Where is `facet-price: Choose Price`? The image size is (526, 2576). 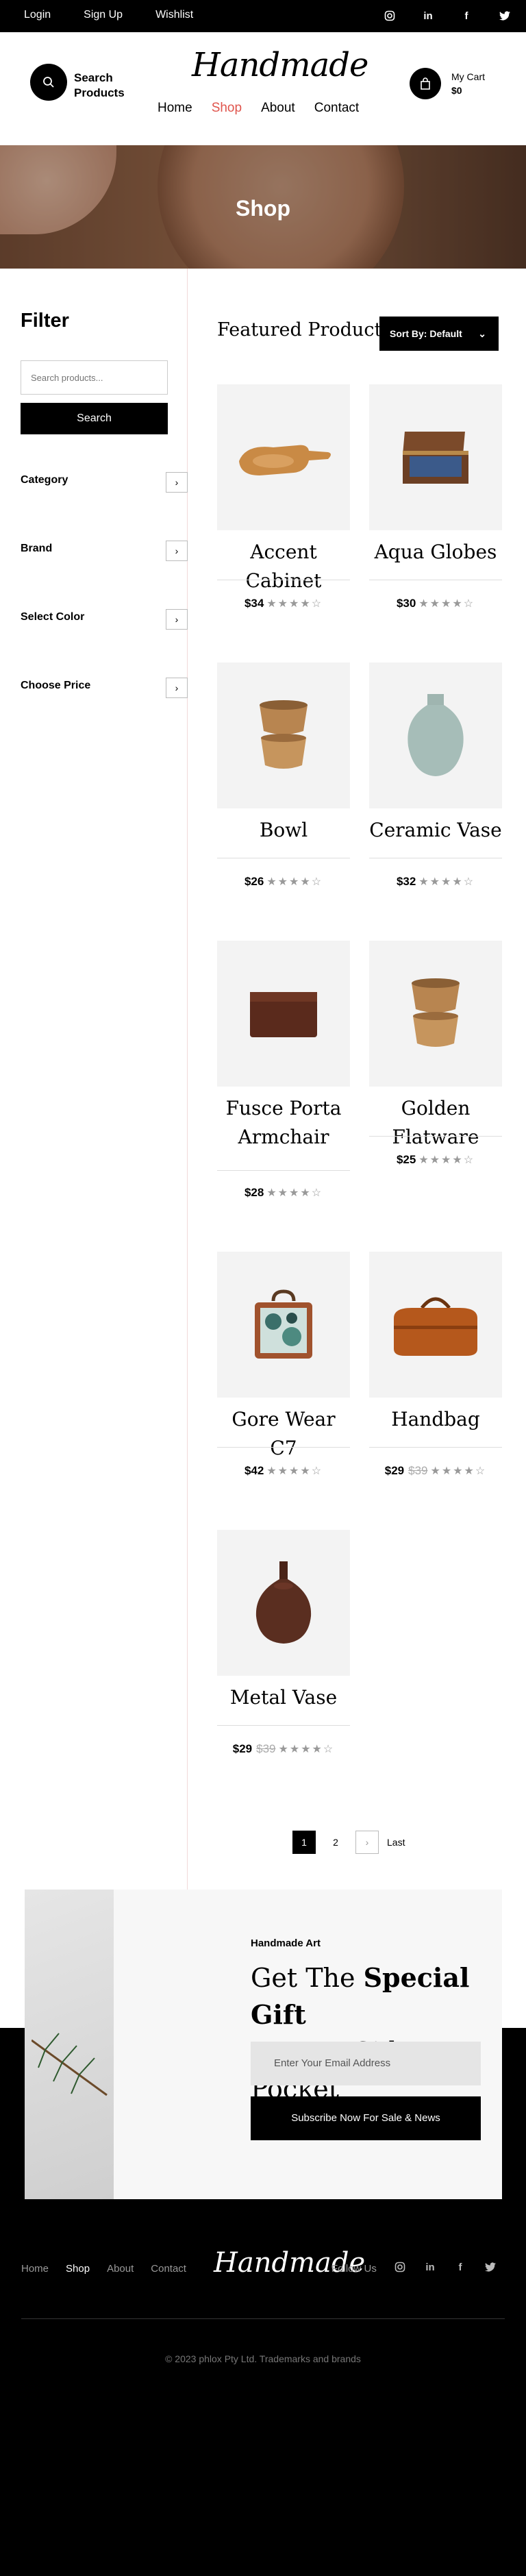
facet-price: Choose Price is located at coordinates (56, 686).